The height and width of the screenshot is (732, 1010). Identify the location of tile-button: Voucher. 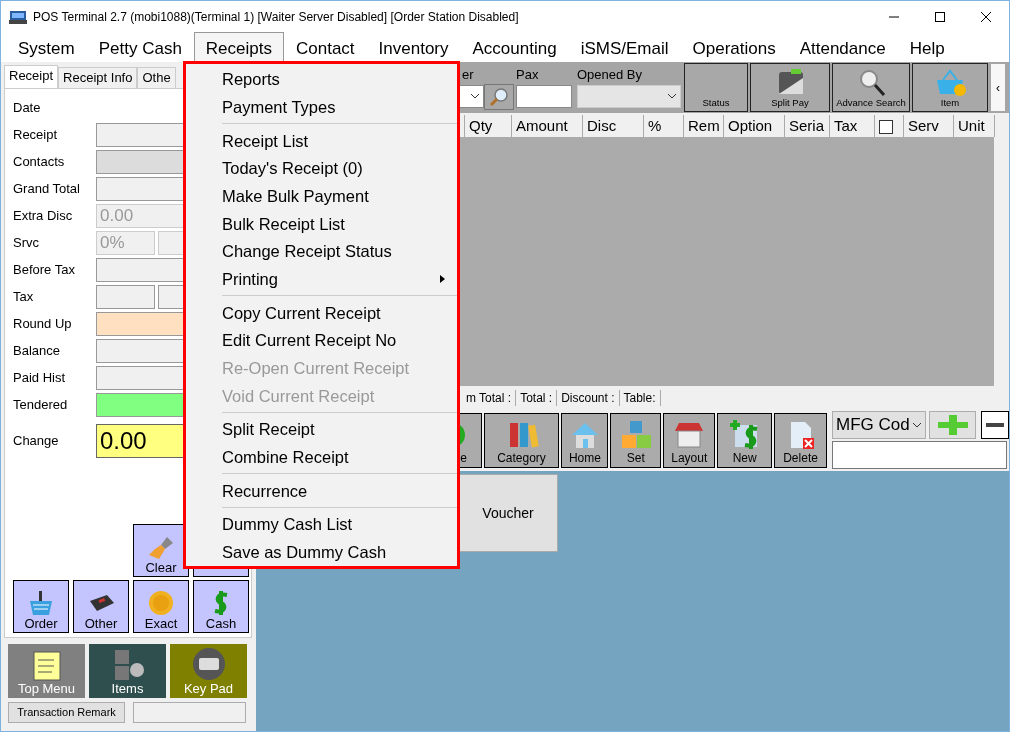
(508, 513).